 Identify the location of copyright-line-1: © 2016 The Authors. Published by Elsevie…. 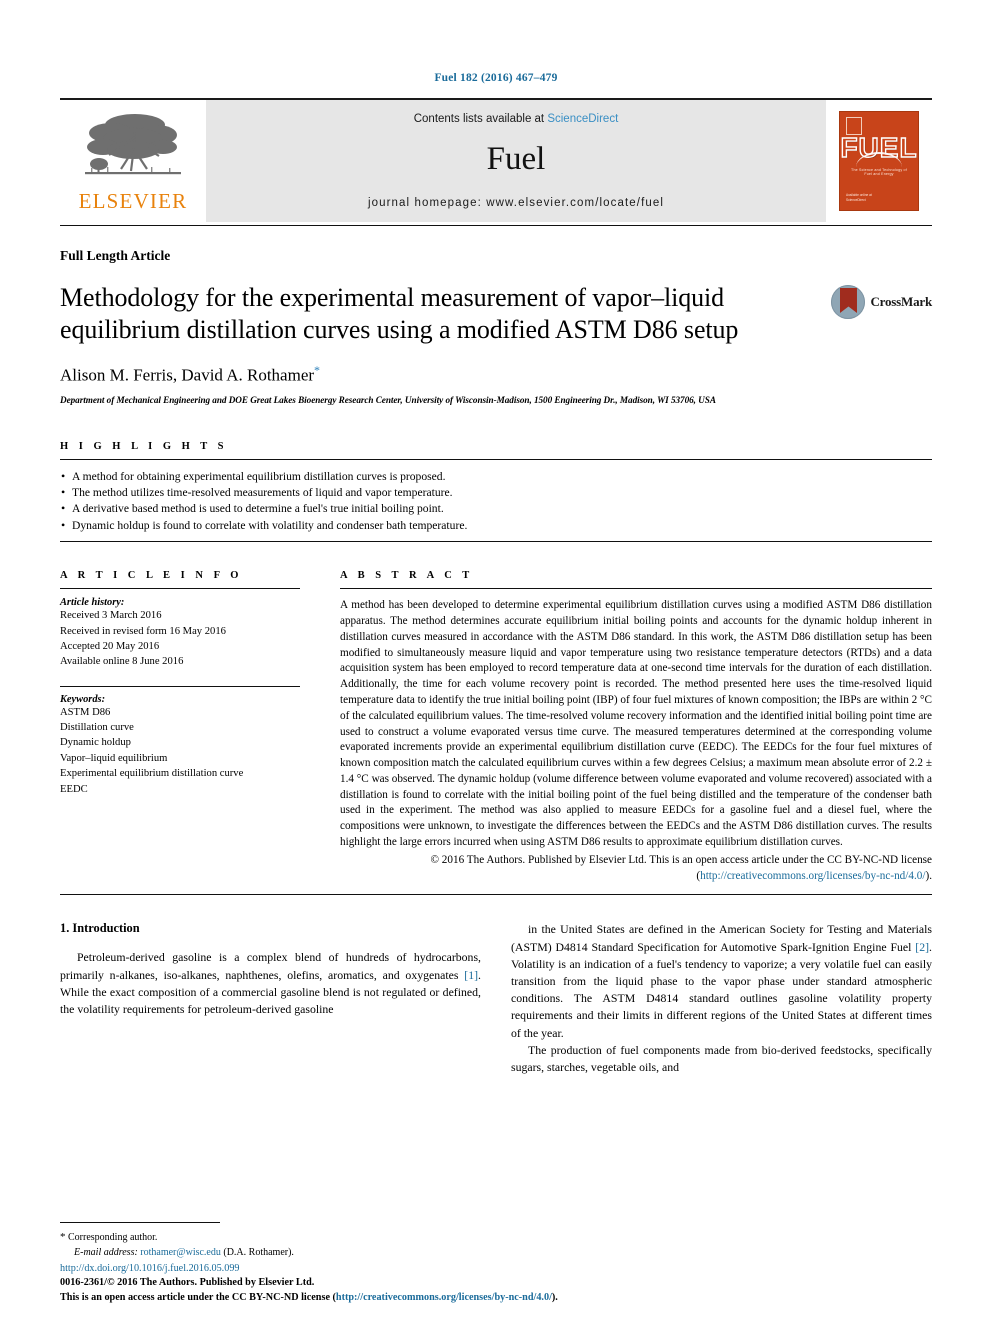
(664, 859).